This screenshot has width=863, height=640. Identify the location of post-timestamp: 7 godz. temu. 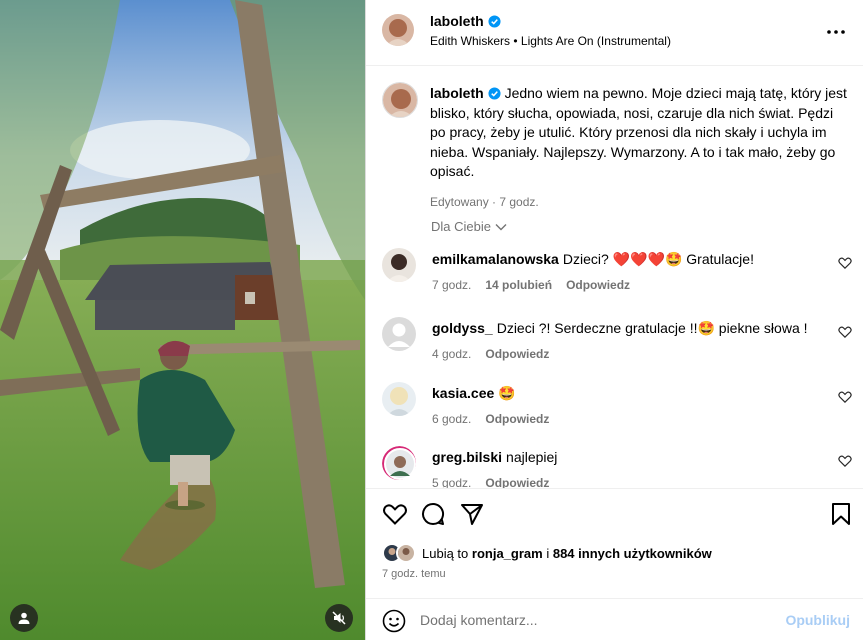
(414, 574).